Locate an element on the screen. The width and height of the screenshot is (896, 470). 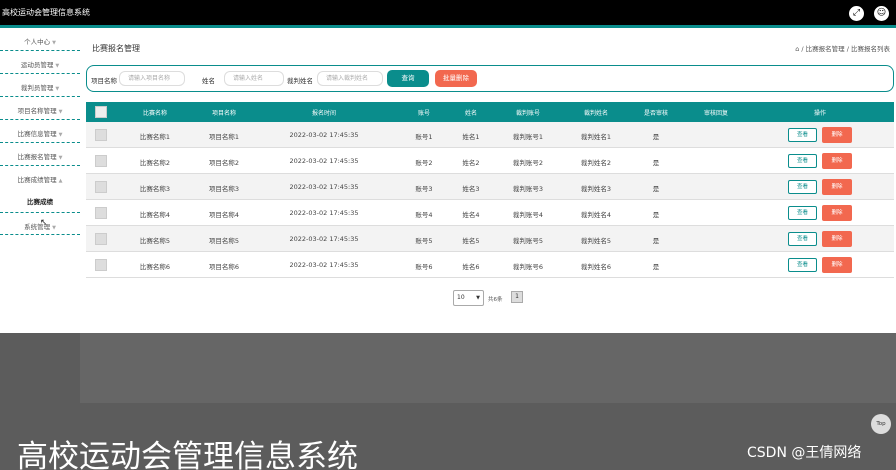
name-label: 姓名 is located at coordinates (208, 81).